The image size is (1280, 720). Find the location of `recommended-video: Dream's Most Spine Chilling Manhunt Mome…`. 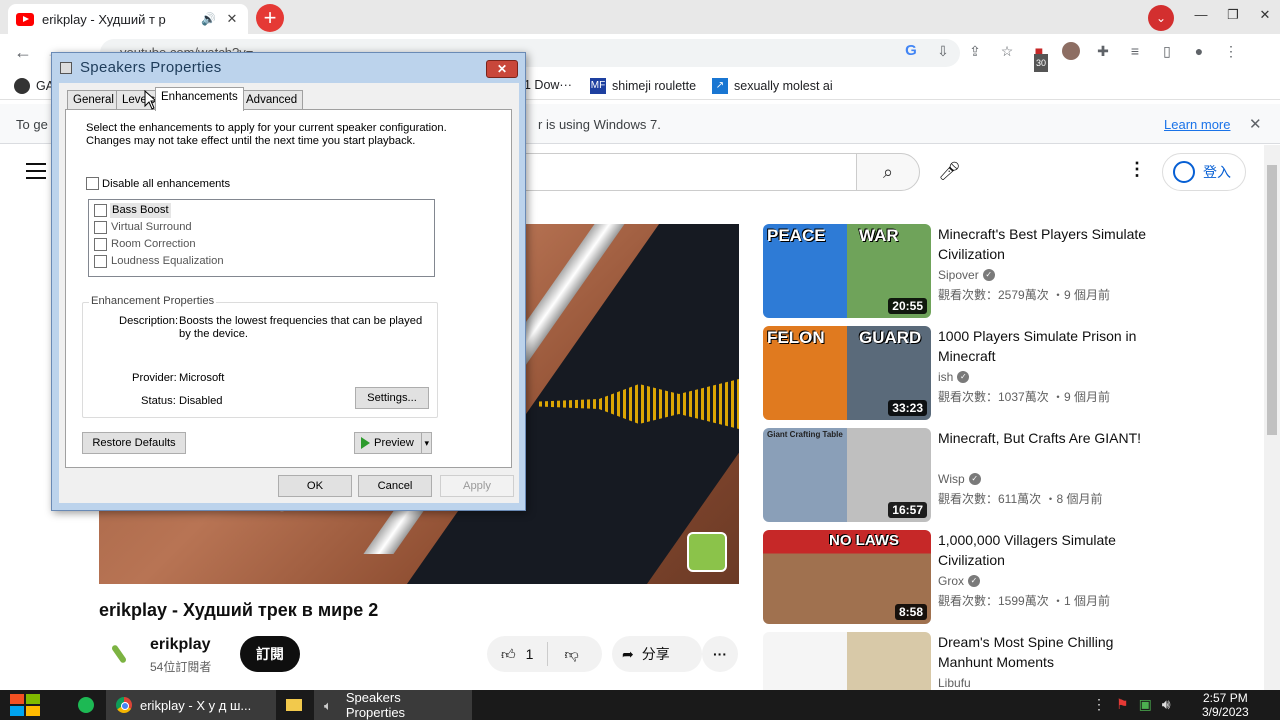

recommended-video: Dream's Most Spine Chilling Manhunt Mome… is located at coordinates (963, 661).